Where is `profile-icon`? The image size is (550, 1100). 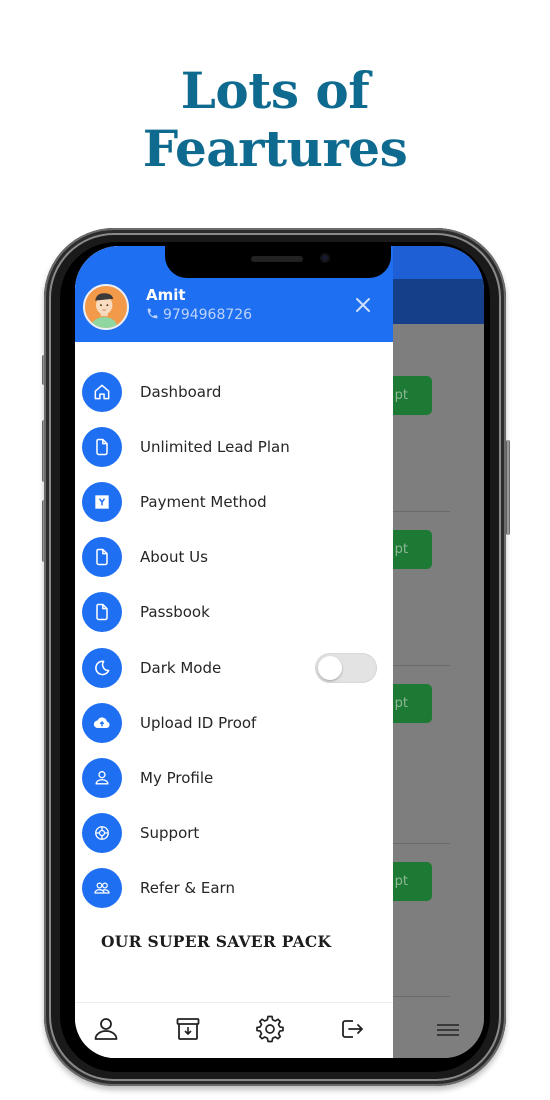 profile-icon is located at coordinates (106, 1029).